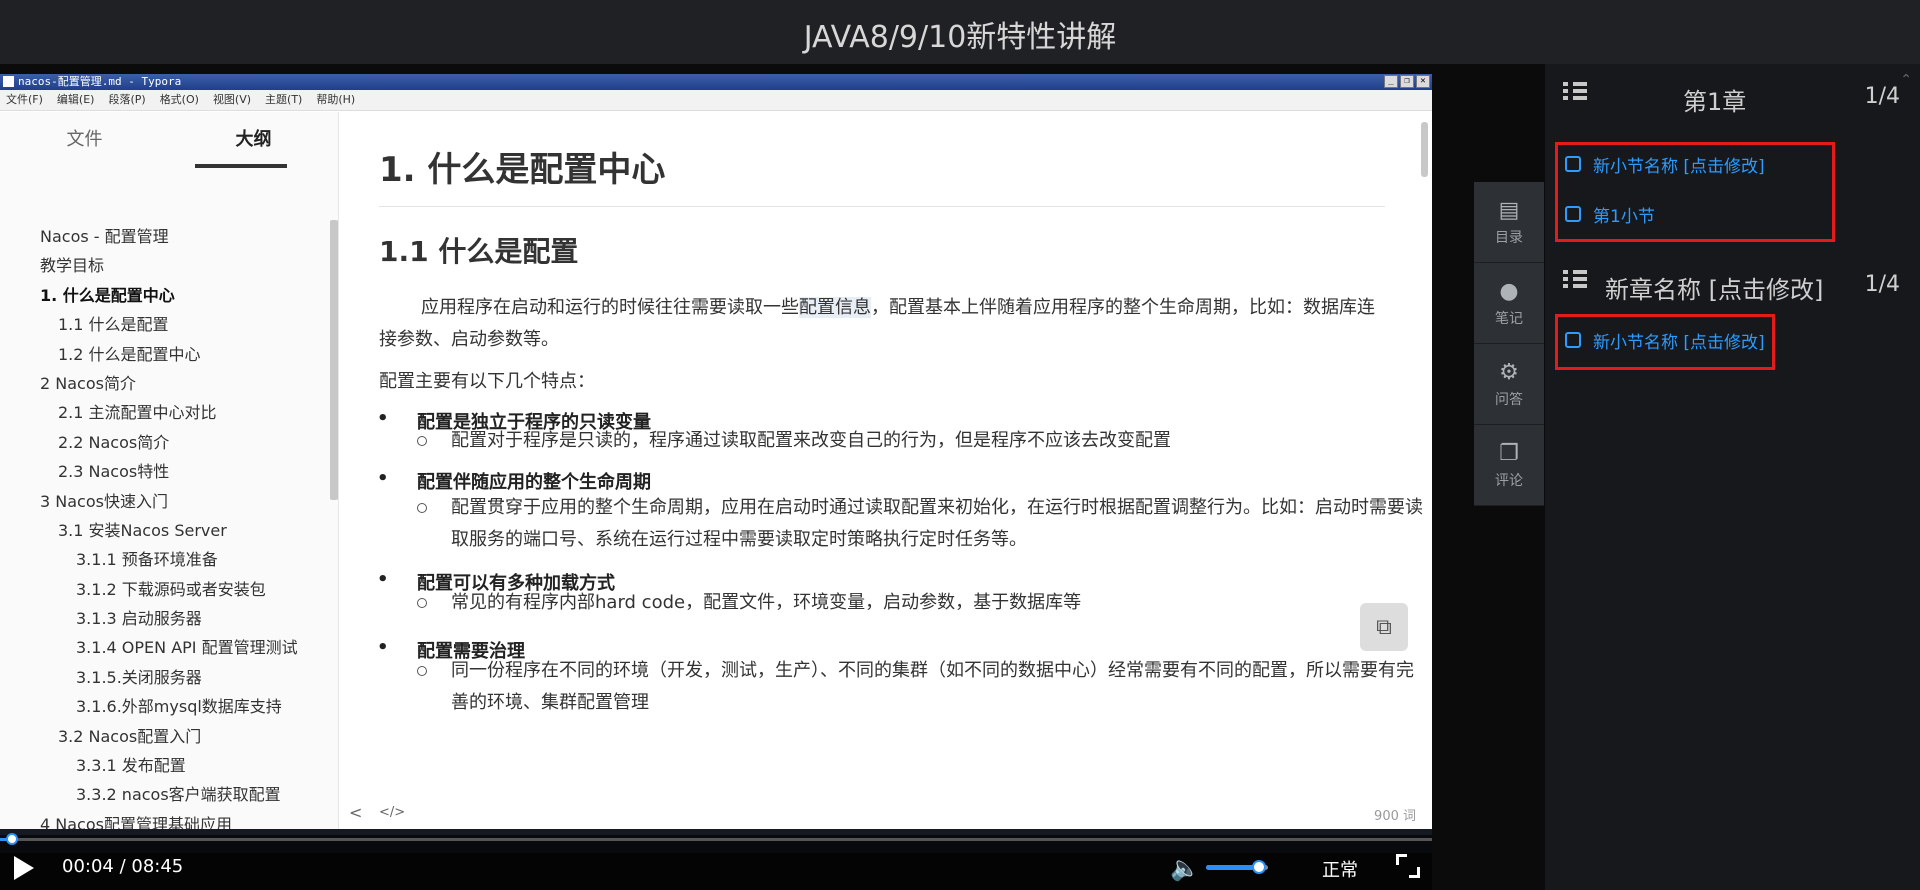  Describe the element at coordinates (24, 99) in the screenshot. I see `menu-file: 文件(F)` at that location.